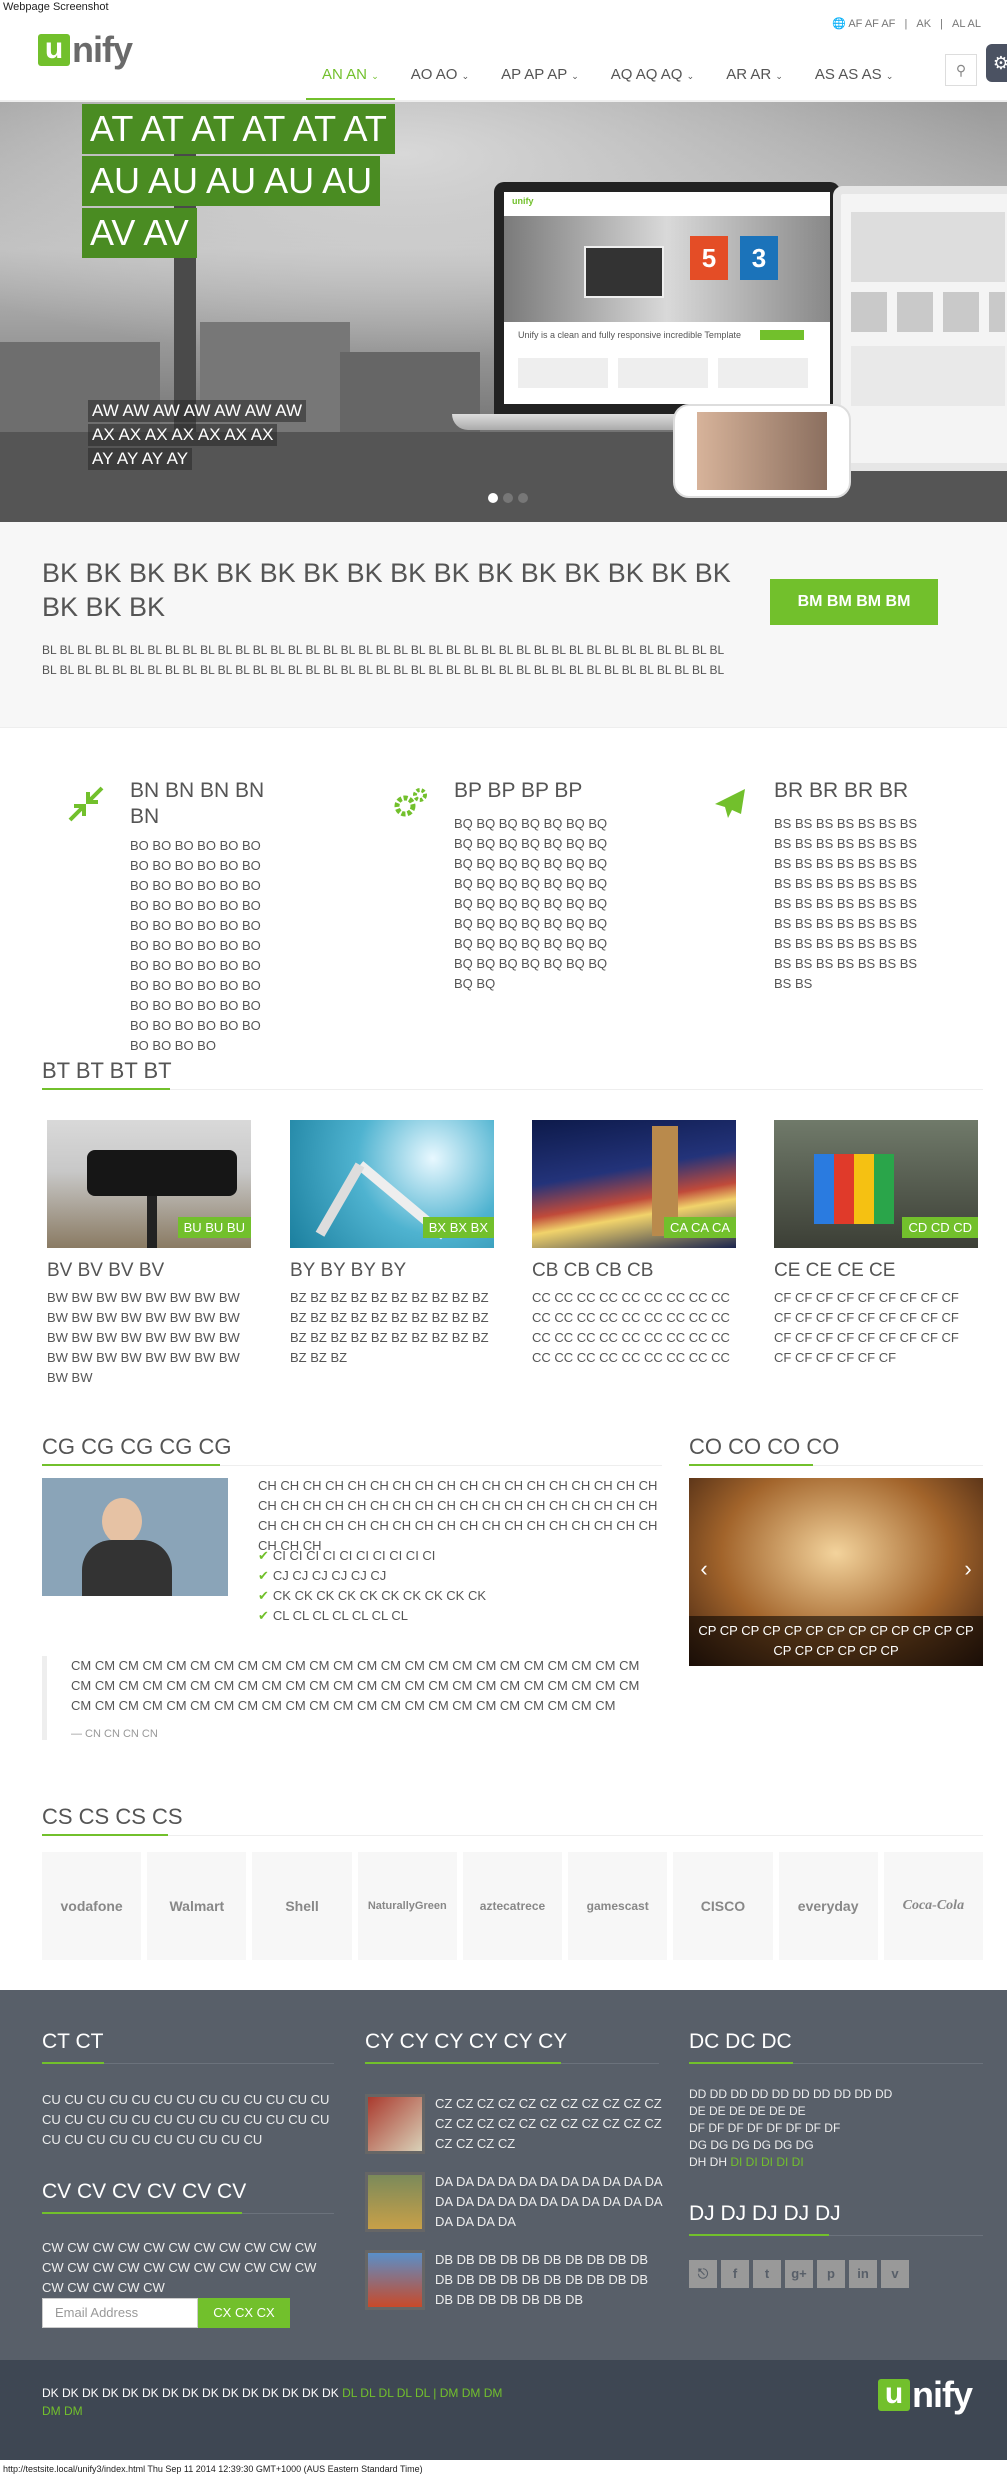 Image resolution: width=1007 pixels, height=2477 pixels. Describe the element at coordinates (667, 269) in the screenshot. I see `mockup-banner: 5 3` at that location.